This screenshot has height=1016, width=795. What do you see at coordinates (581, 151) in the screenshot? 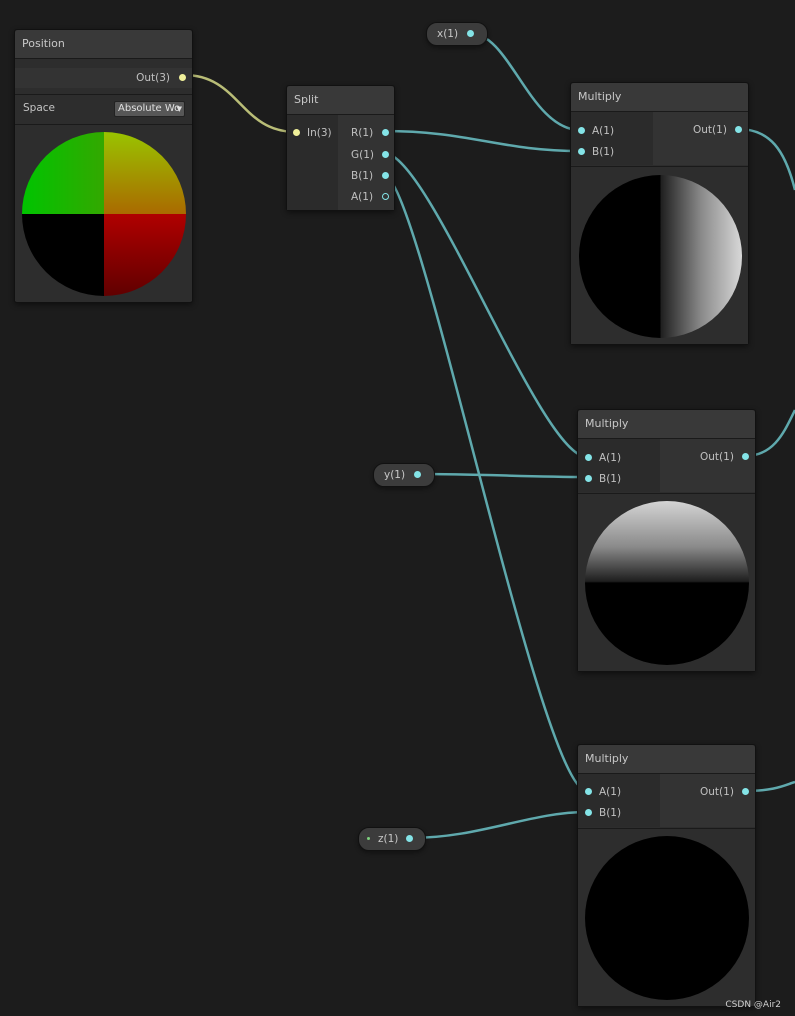
I see `multiply-1-b-port` at bounding box center [581, 151].